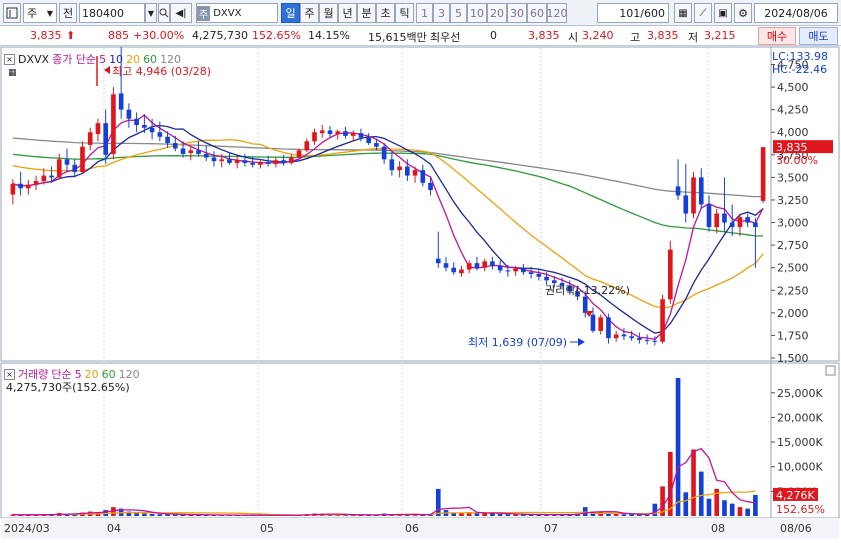 Image resolution: width=841 pixels, height=543 pixels. I want to click on current-pct-tag: 30.00%, so click(797, 160).